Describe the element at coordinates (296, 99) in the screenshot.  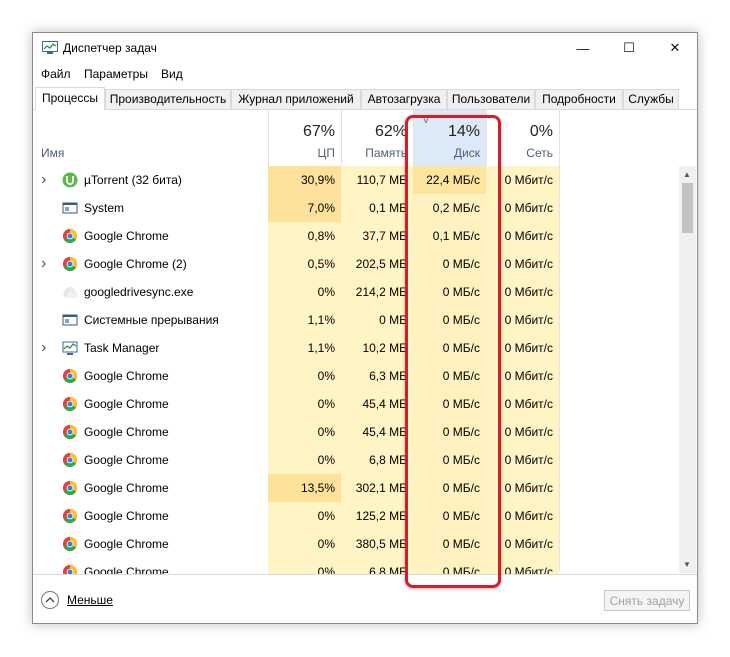
I see `tab-app-history: Журнал приложений` at that location.